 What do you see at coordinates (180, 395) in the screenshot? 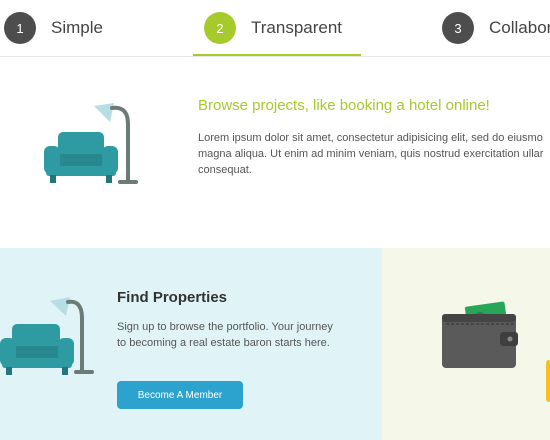
I see `become-member-button: Become A Member` at bounding box center [180, 395].